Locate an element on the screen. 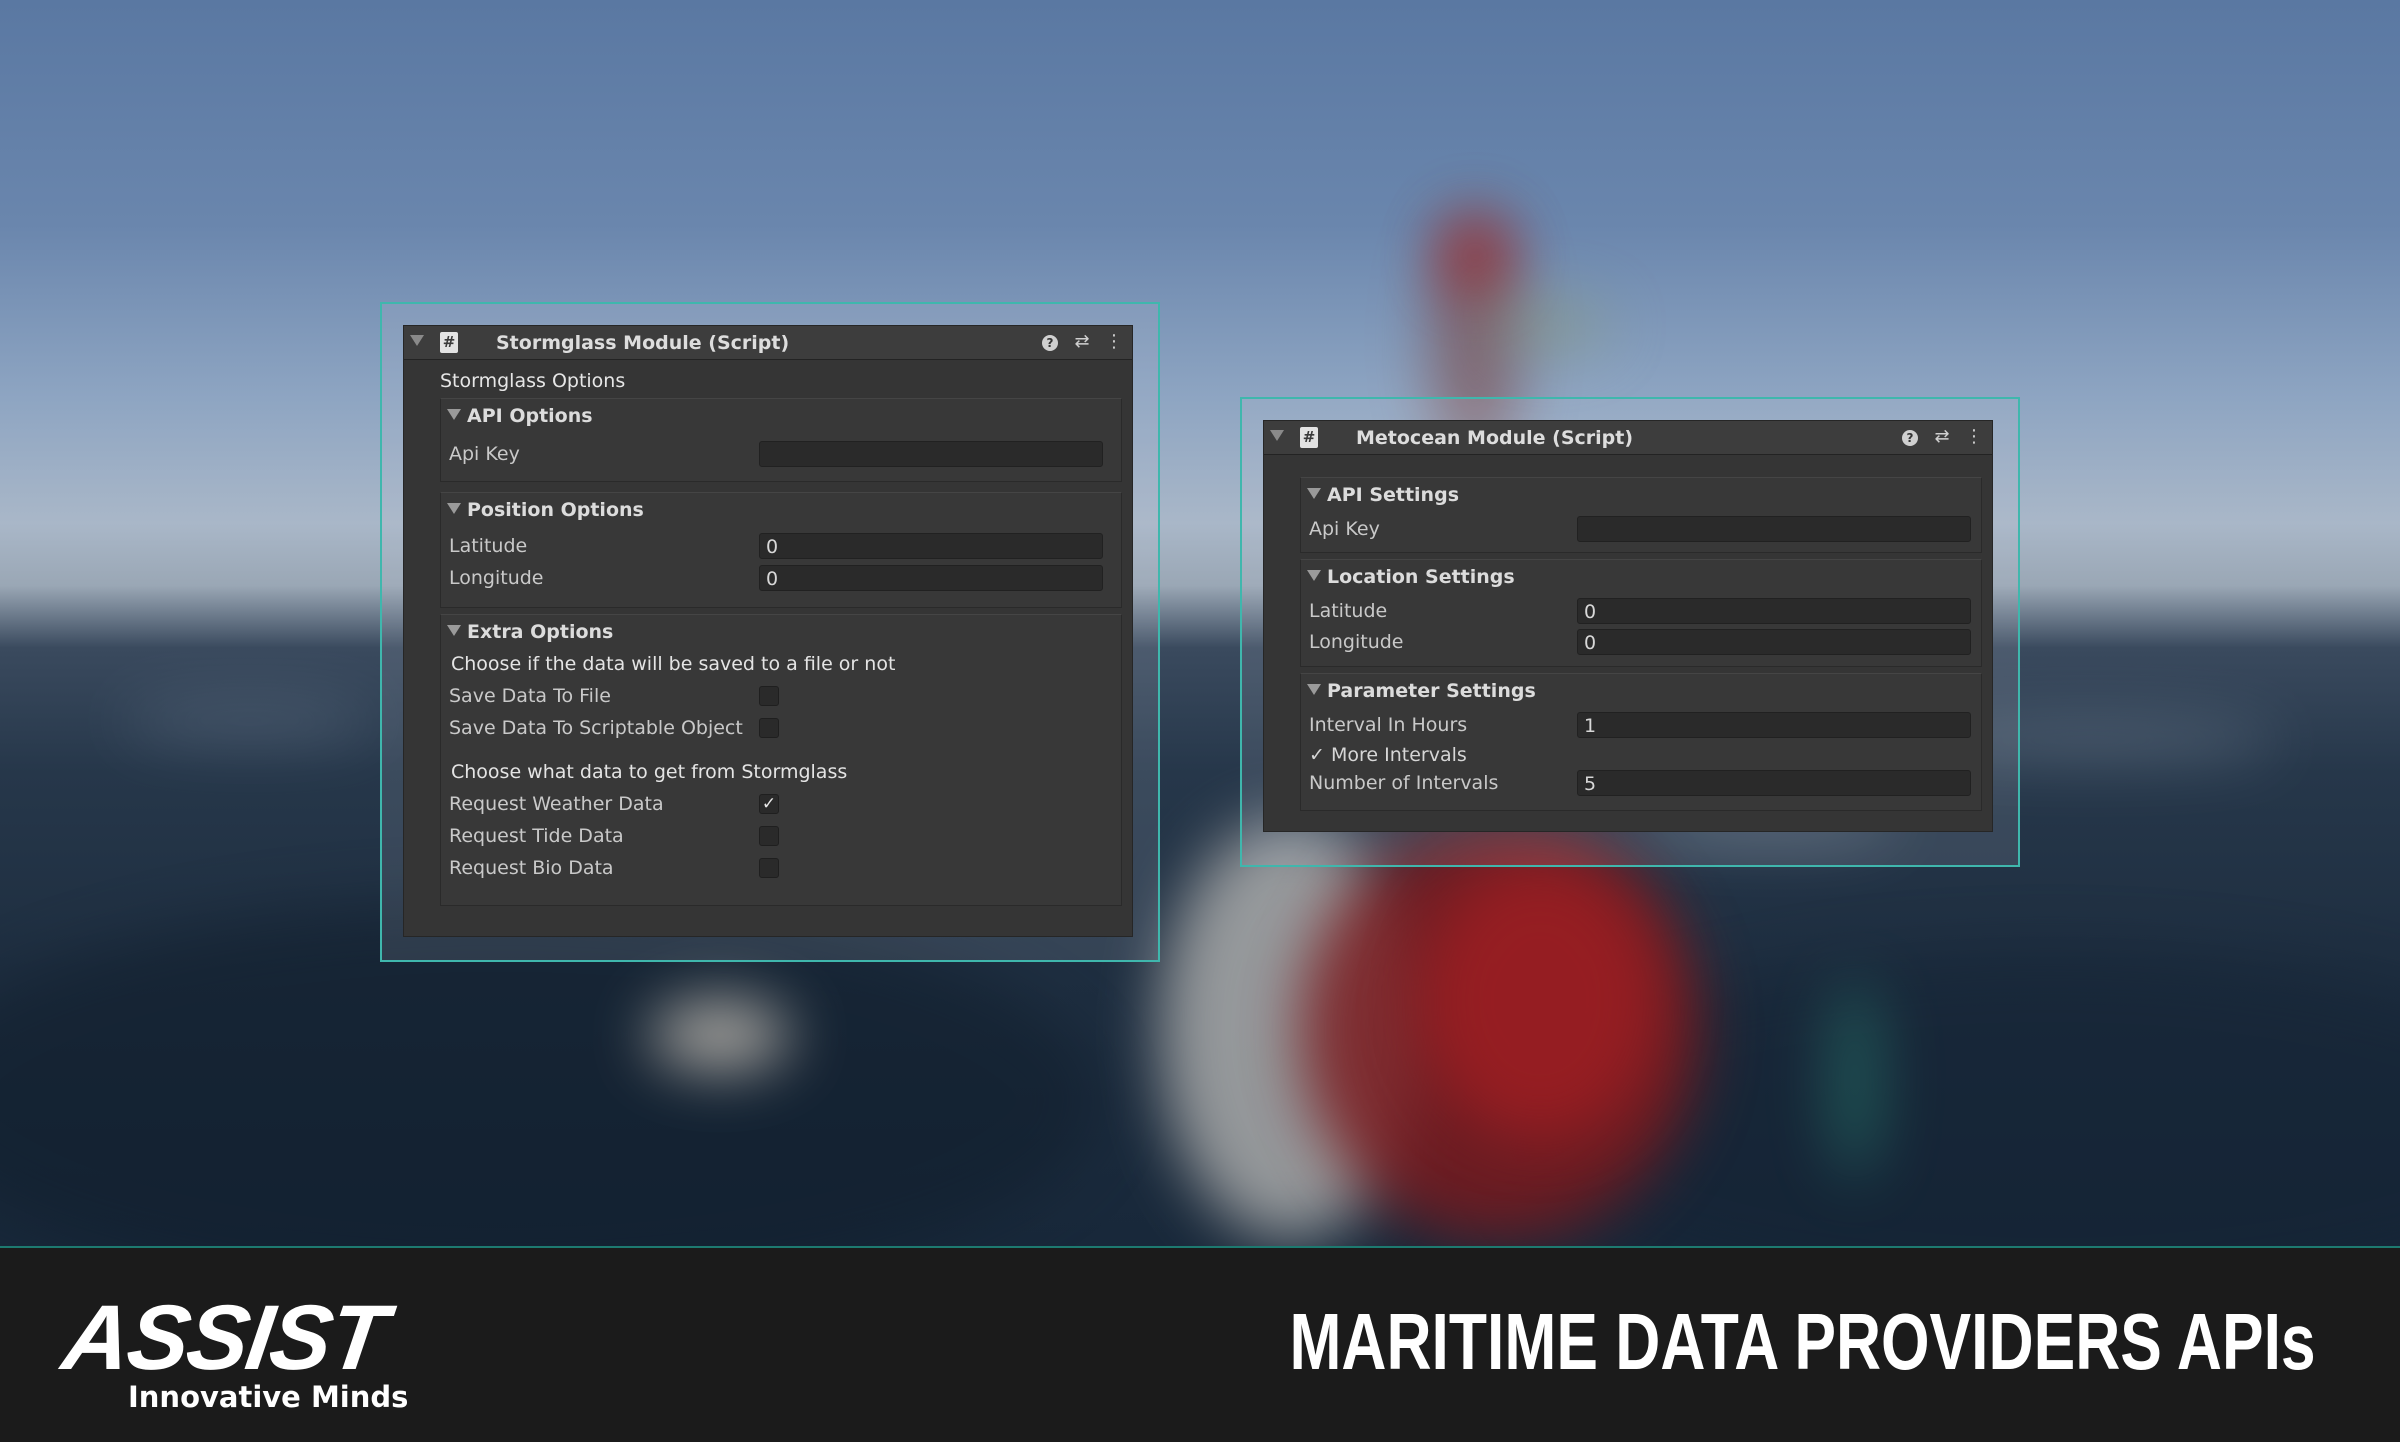 Image resolution: width=2400 pixels, height=1442 pixels. group-title: API Options is located at coordinates (530, 416).